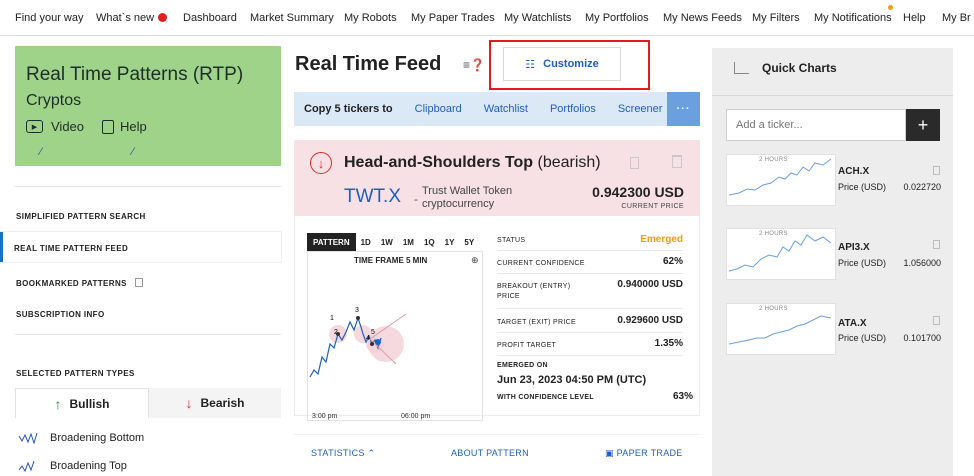 This screenshot has height=476, width=974. I want to click on nav-find-your-way: Find your way, so click(49, 18).